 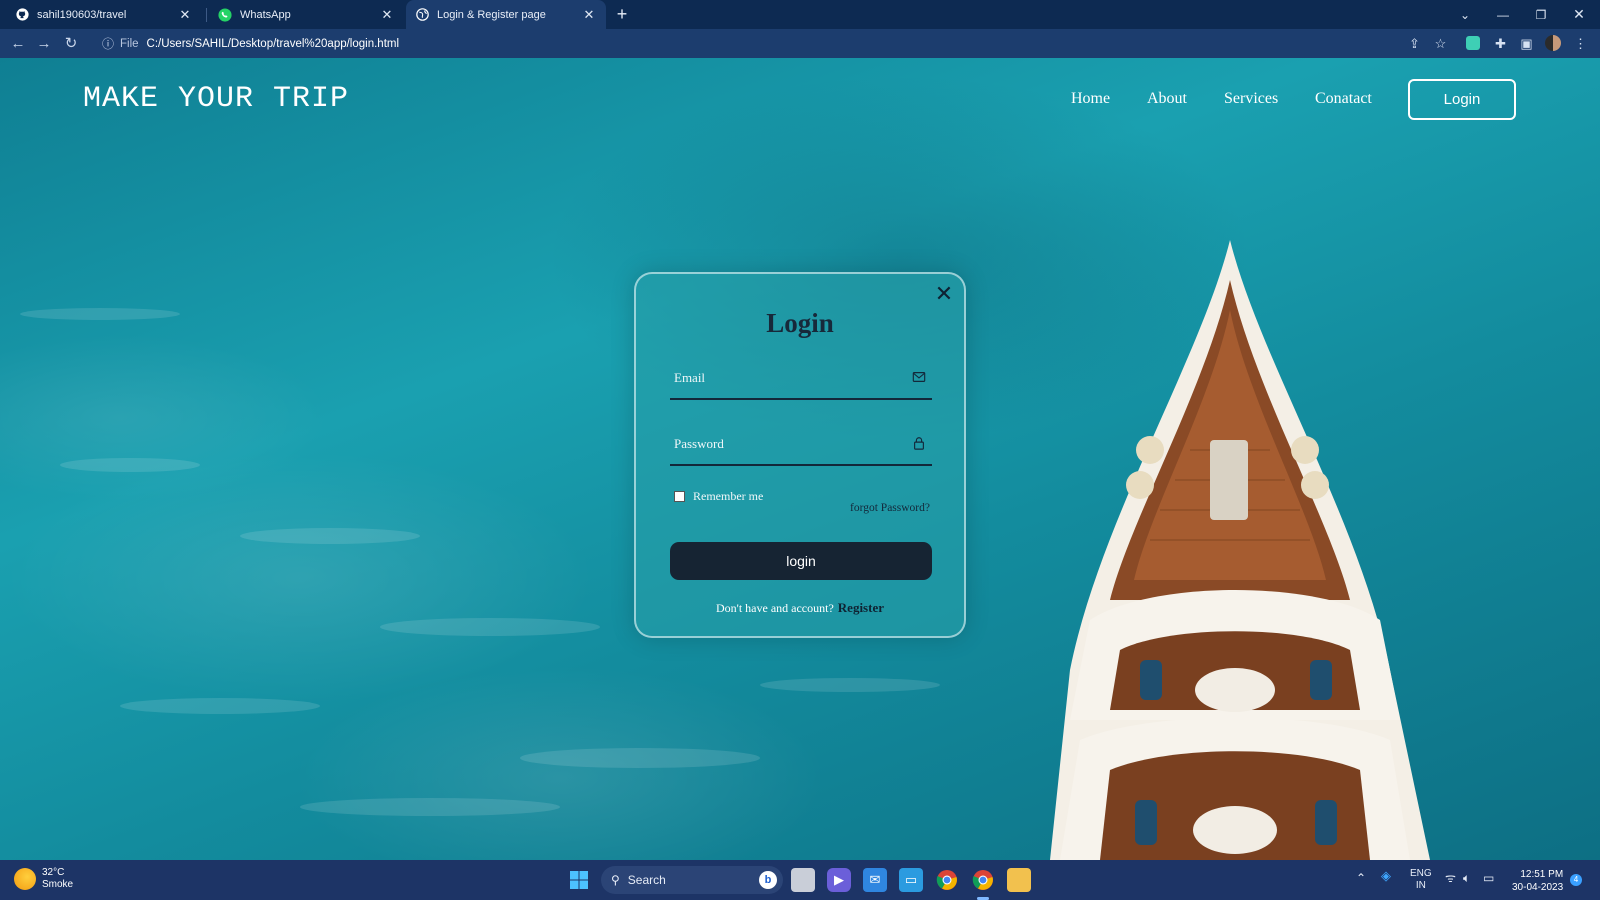 What do you see at coordinates (108, 43) in the screenshot?
I see `info-icon: ⓘ` at bounding box center [108, 43].